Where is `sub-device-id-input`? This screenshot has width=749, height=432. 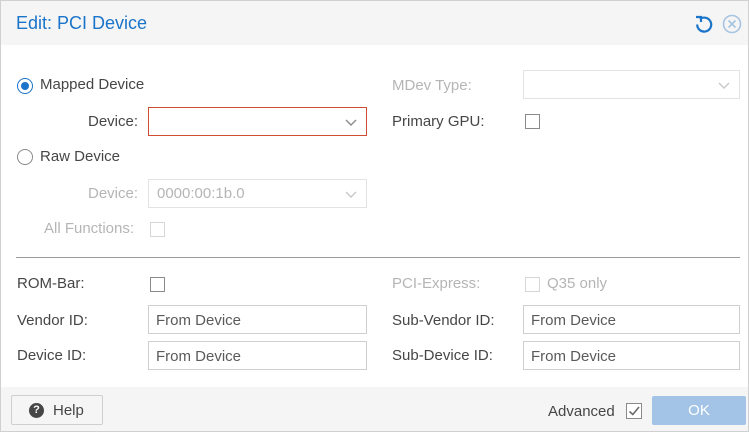
sub-device-id-input is located at coordinates (631, 356).